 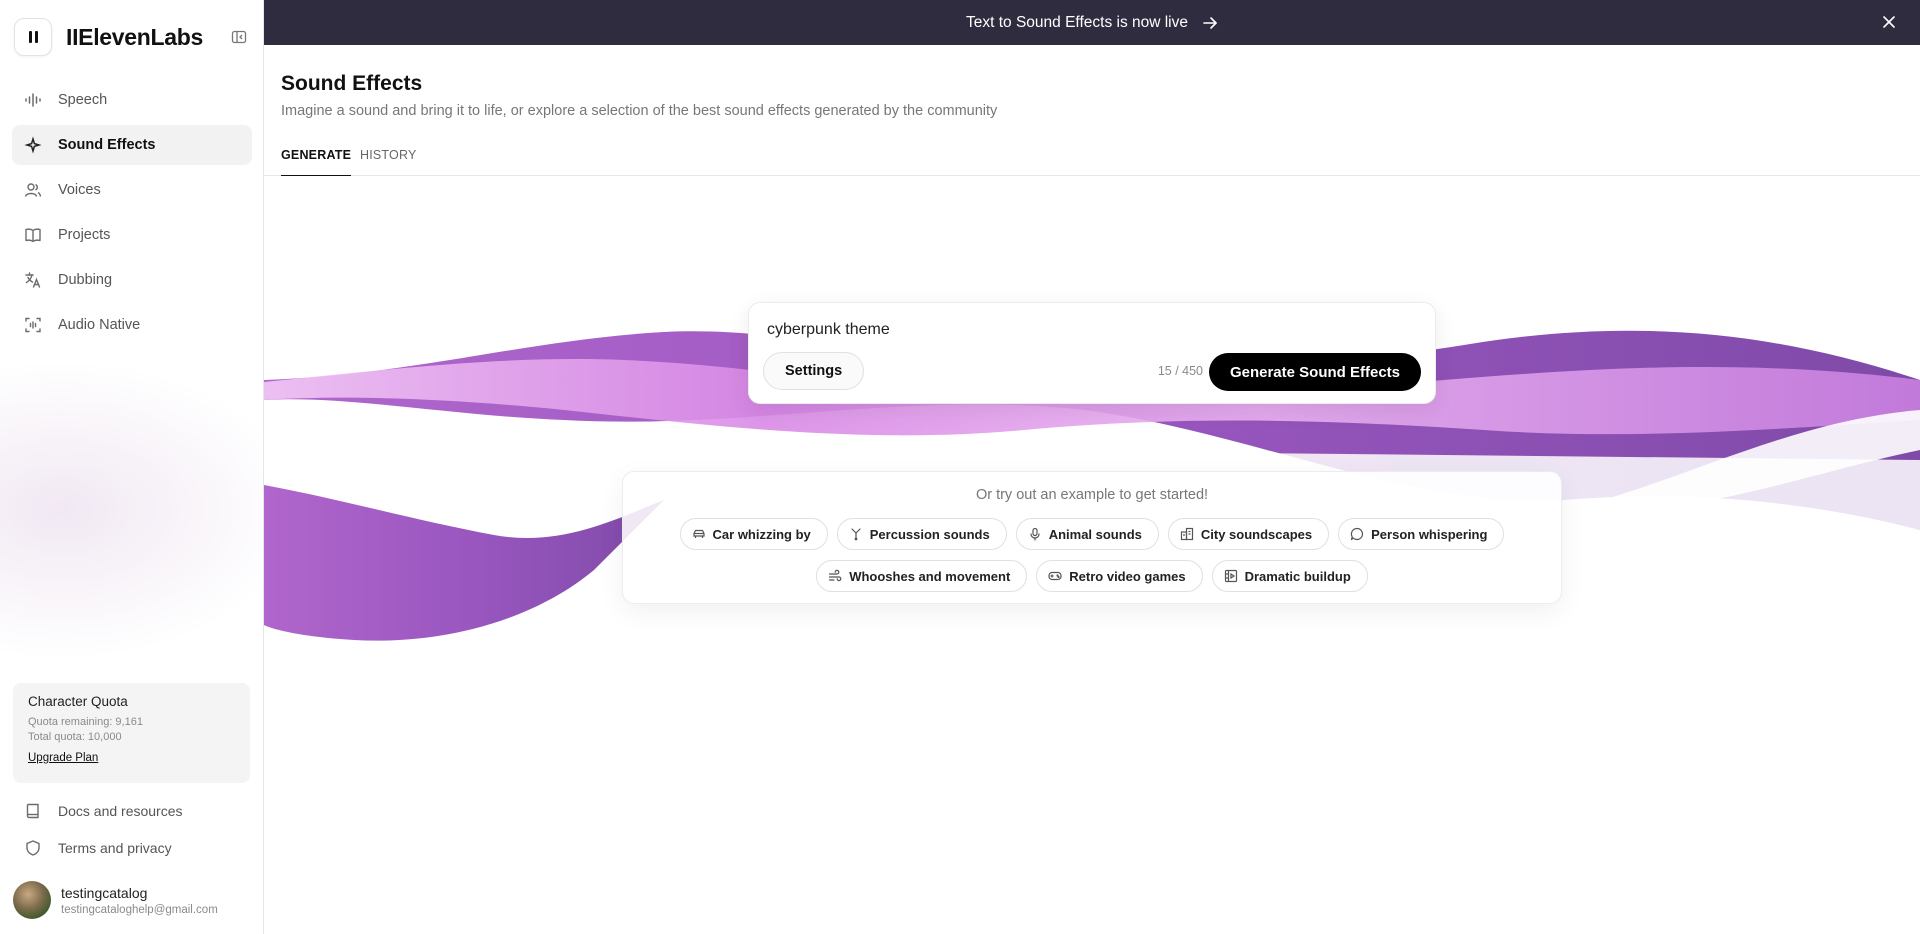 I want to click on sidebar-item-dubbing: Dubbing, so click(x=132, y=280).